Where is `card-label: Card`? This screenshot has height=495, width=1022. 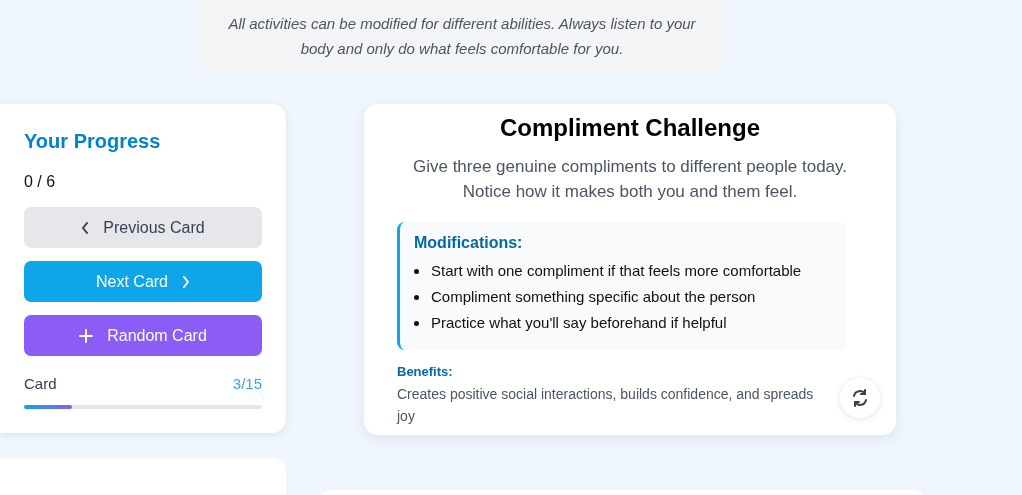 card-label: Card is located at coordinates (40, 383).